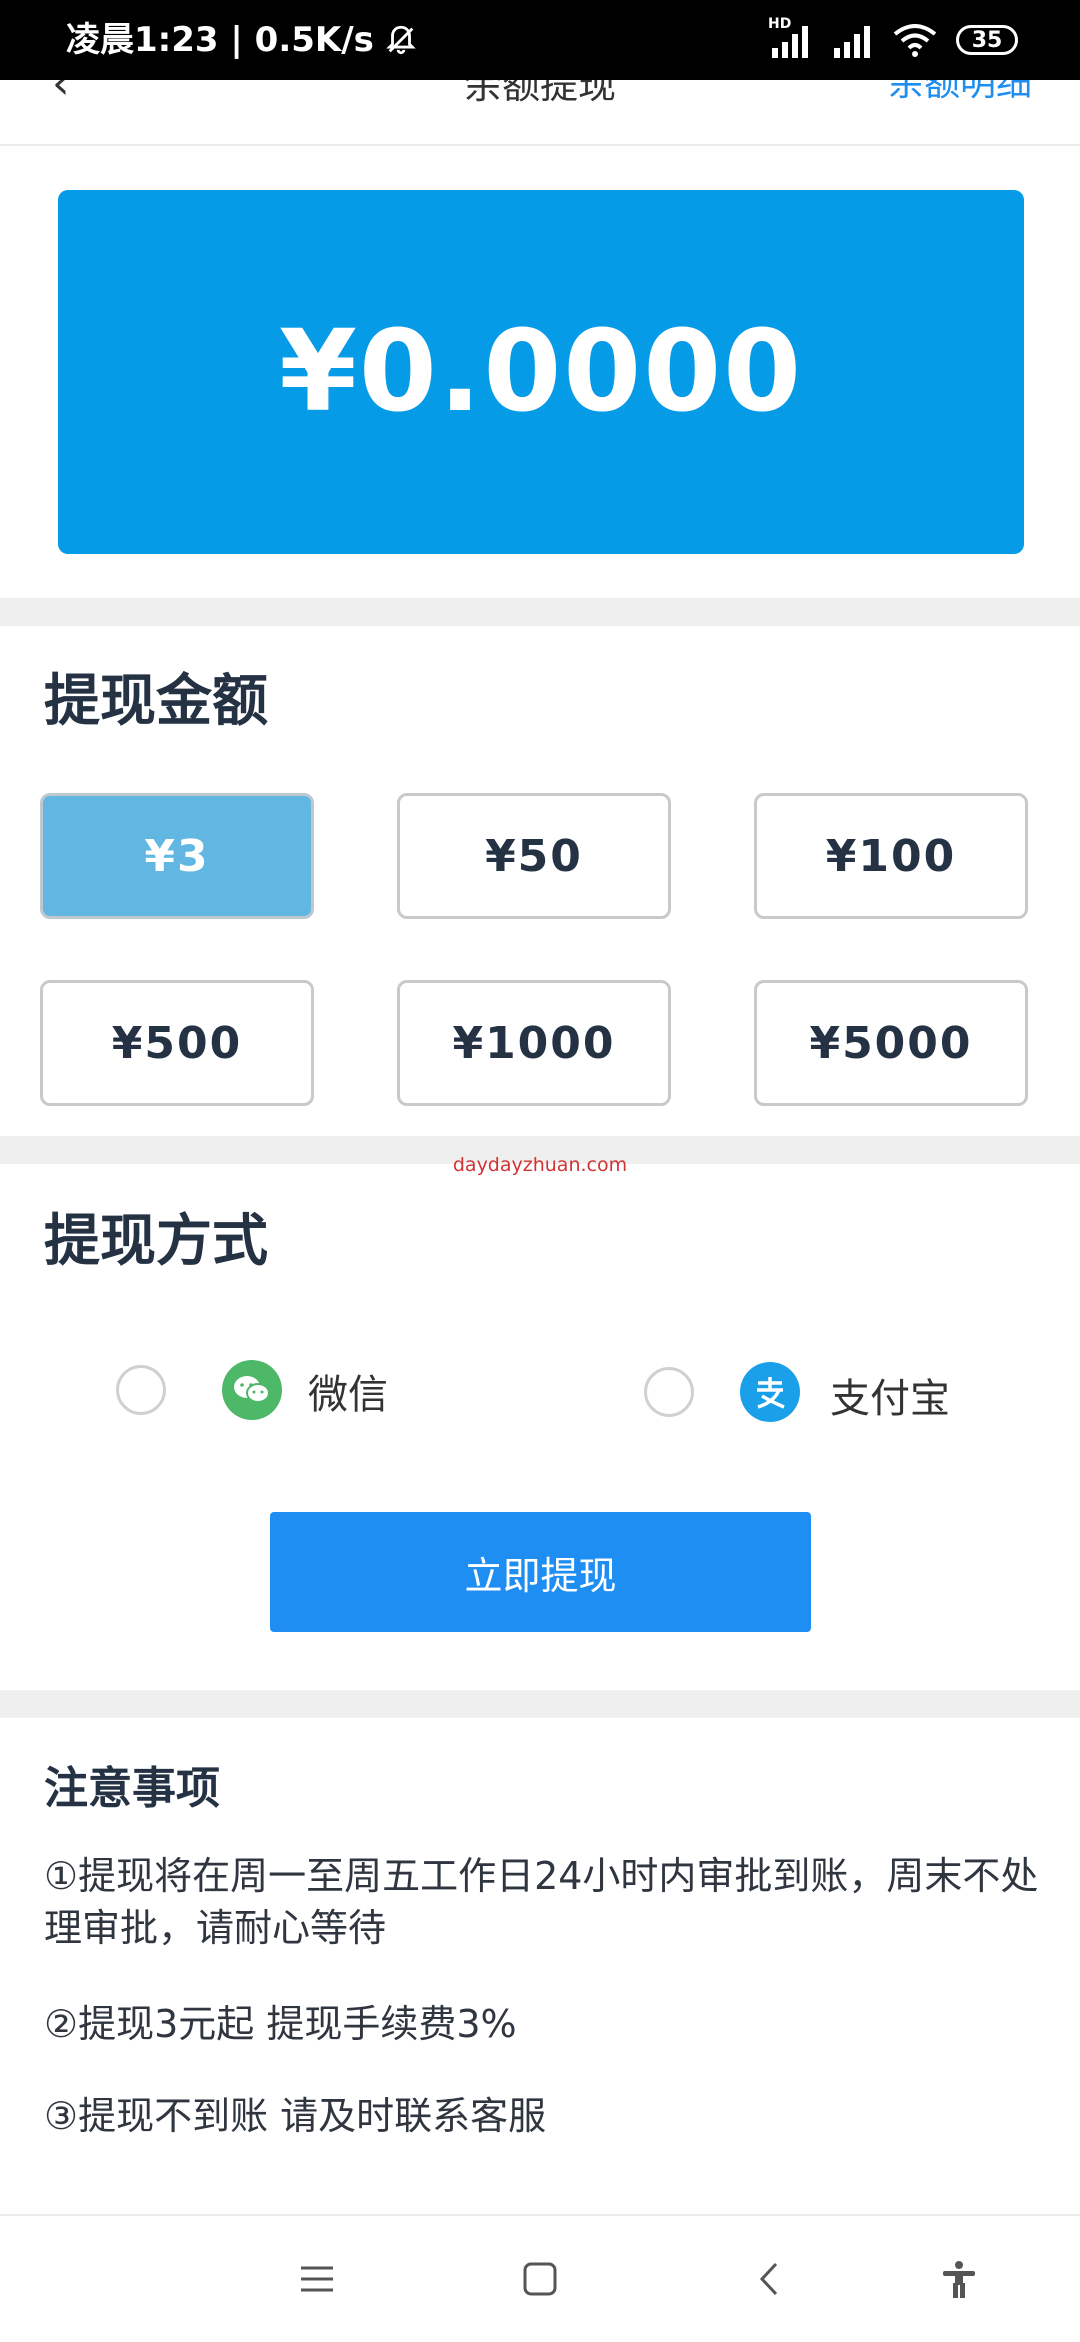 This screenshot has width=1080, height=2342. What do you see at coordinates (156, 1241) in the screenshot?
I see `withdraw-method-title: 提现方式` at bounding box center [156, 1241].